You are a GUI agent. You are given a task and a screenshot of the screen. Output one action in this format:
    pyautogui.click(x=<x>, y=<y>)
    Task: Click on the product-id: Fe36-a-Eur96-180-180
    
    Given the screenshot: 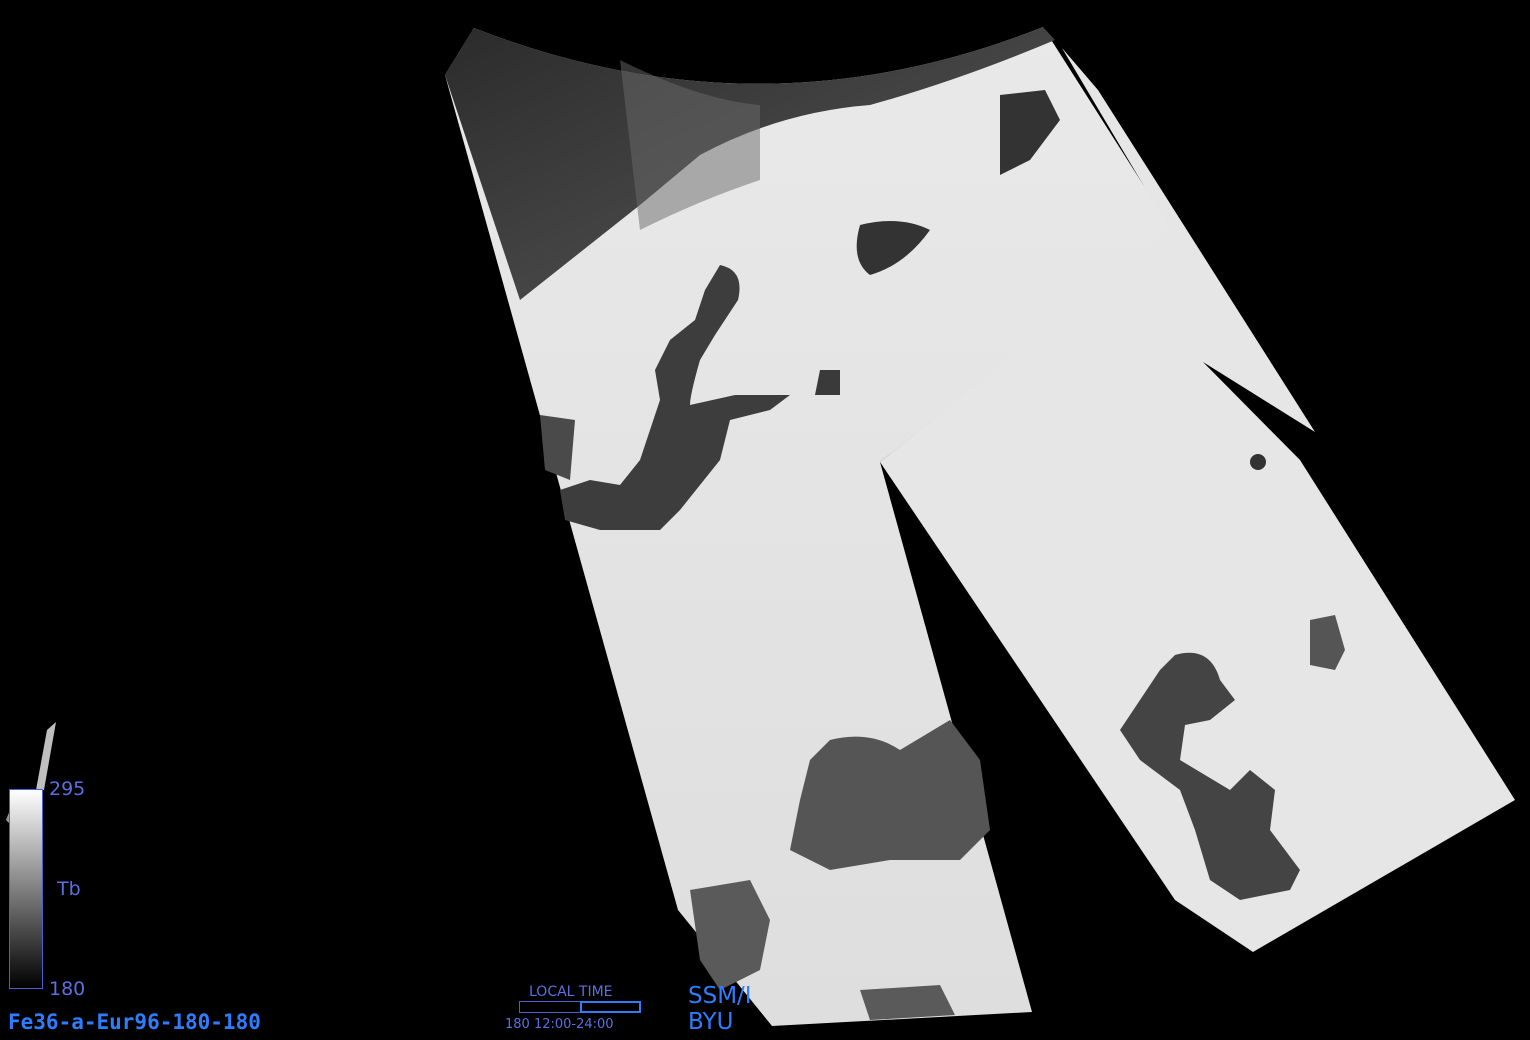 What is the action you would take?
    pyautogui.click(x=134, y=1022)
    